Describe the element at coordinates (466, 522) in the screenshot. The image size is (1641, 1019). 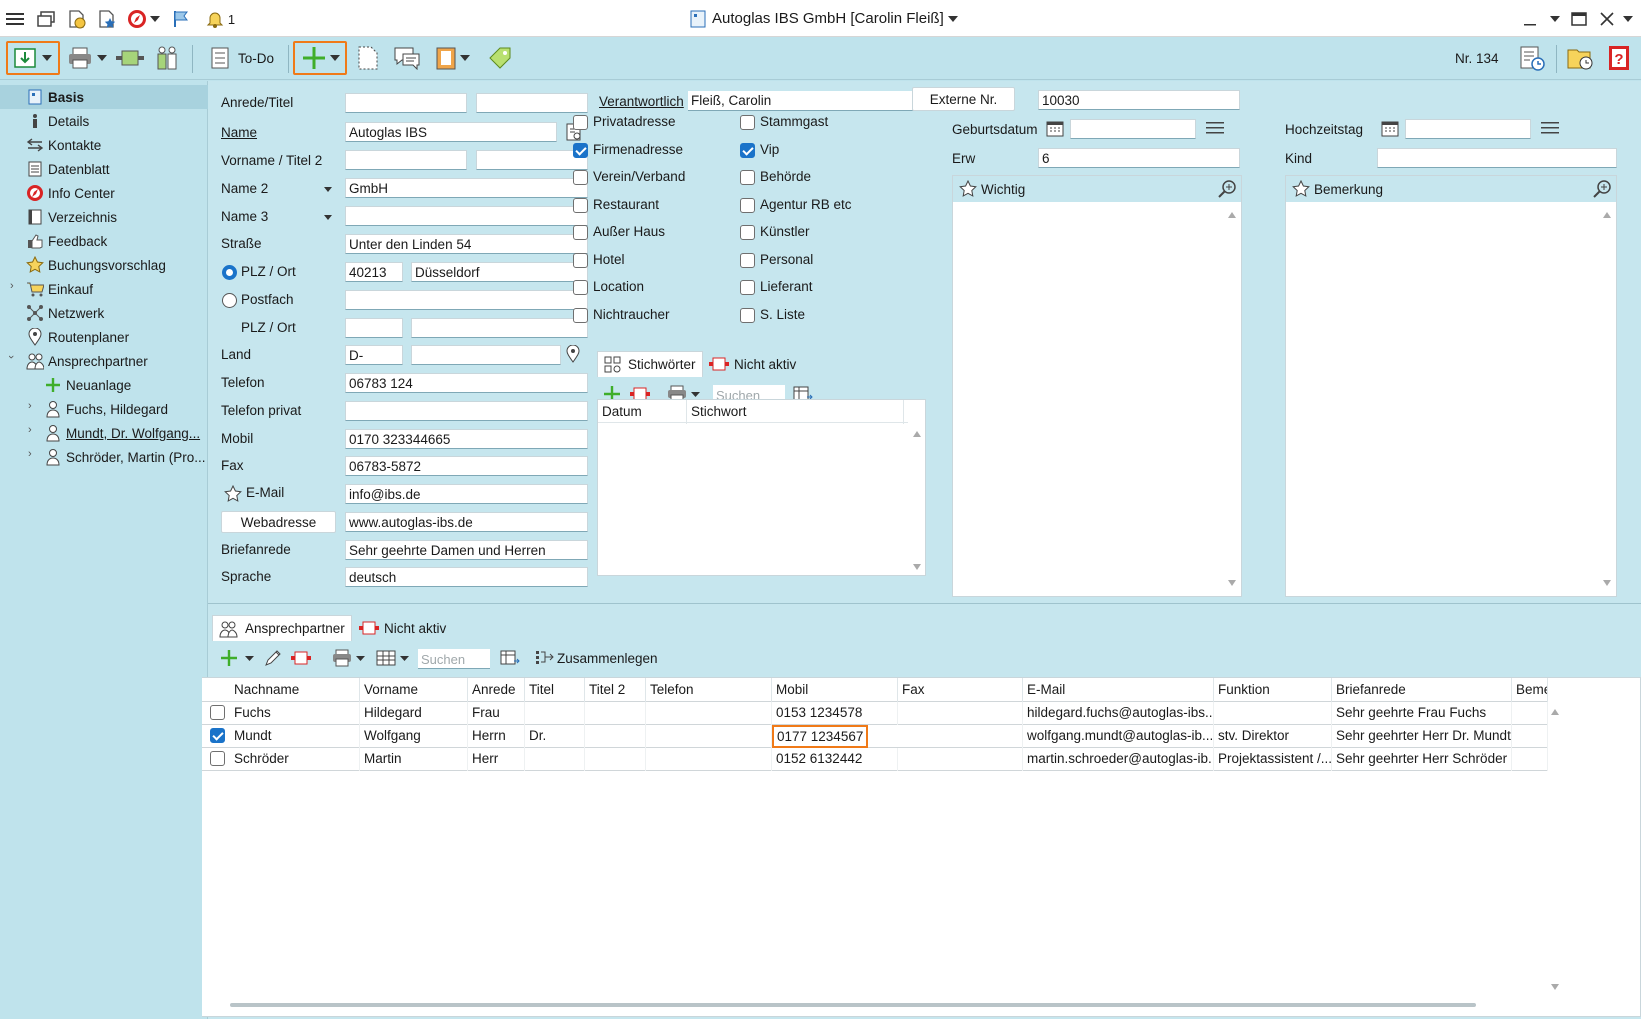
I see `webadresse-field: www.autoglas-ibs.de` at that location.